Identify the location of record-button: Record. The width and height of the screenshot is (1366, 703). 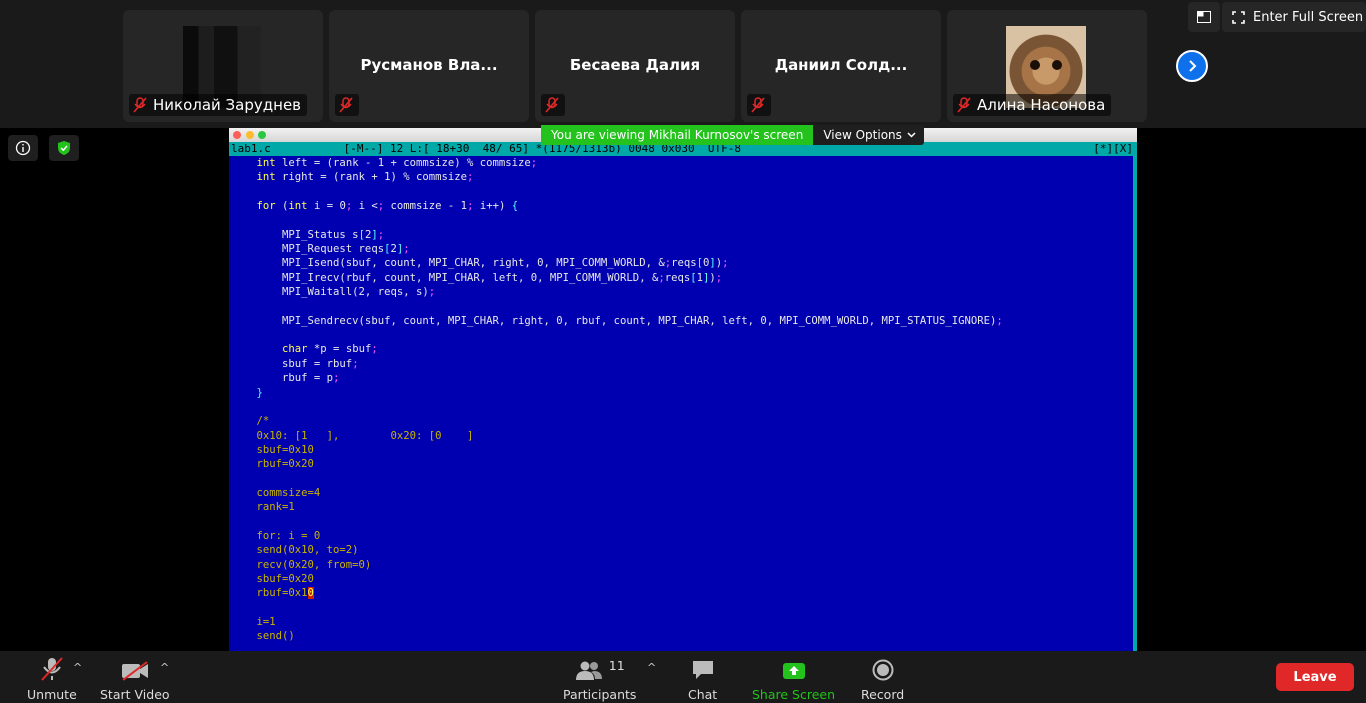
(882, 678).